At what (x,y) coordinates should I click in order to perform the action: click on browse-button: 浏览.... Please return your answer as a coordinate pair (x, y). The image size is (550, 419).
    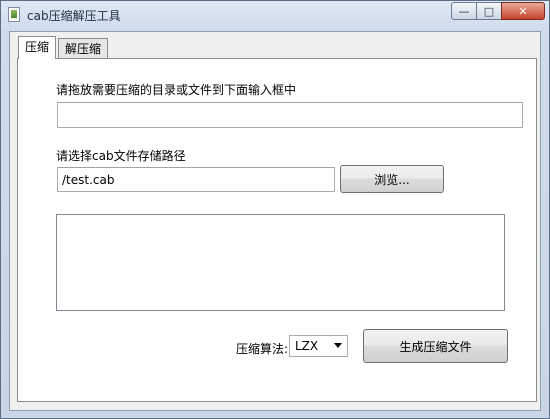
    Looking at the image, I should click on (392, 179).